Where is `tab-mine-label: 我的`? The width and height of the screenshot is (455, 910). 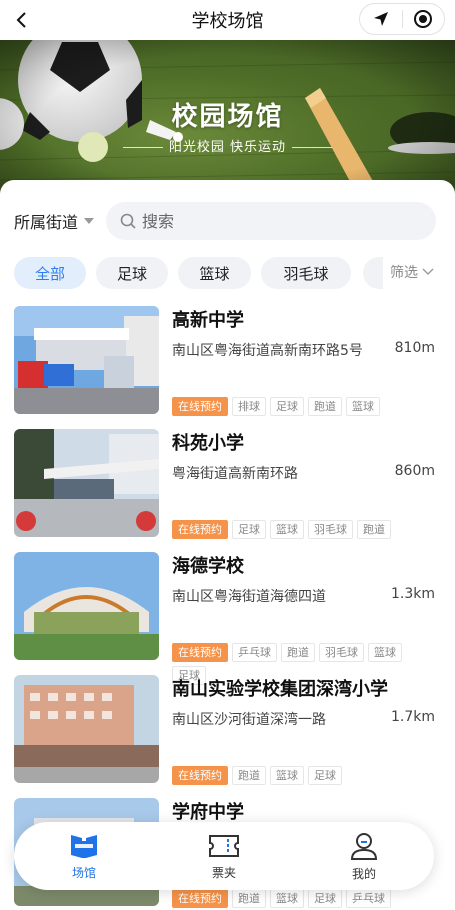 tab-mine-label: 我的 is located at coordinates (363, 873).